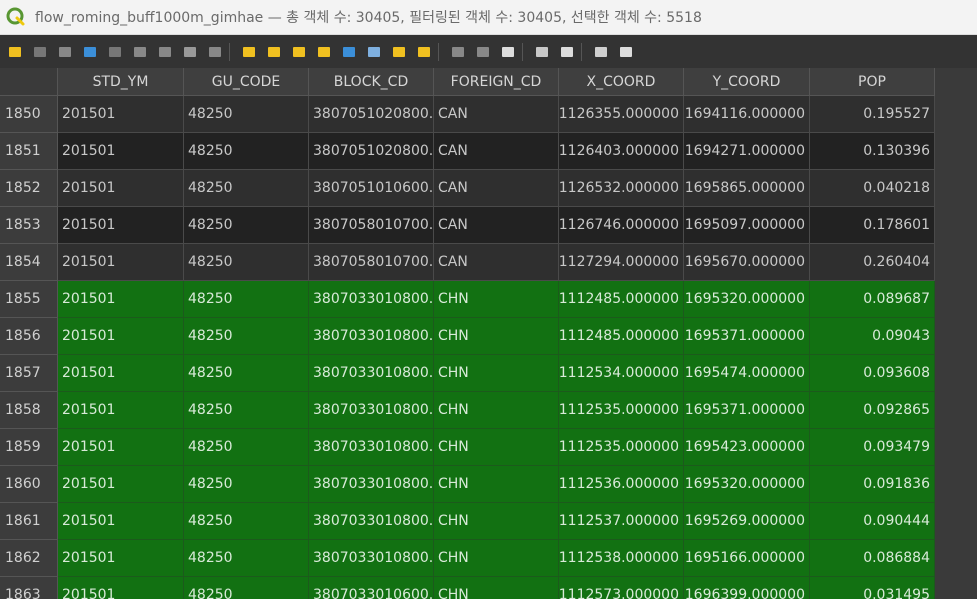 This screenshot has width=977, height=599. Describe the element at coordinates (374, 52) in the screenshot. I see `move-selection-top-button` at that location.